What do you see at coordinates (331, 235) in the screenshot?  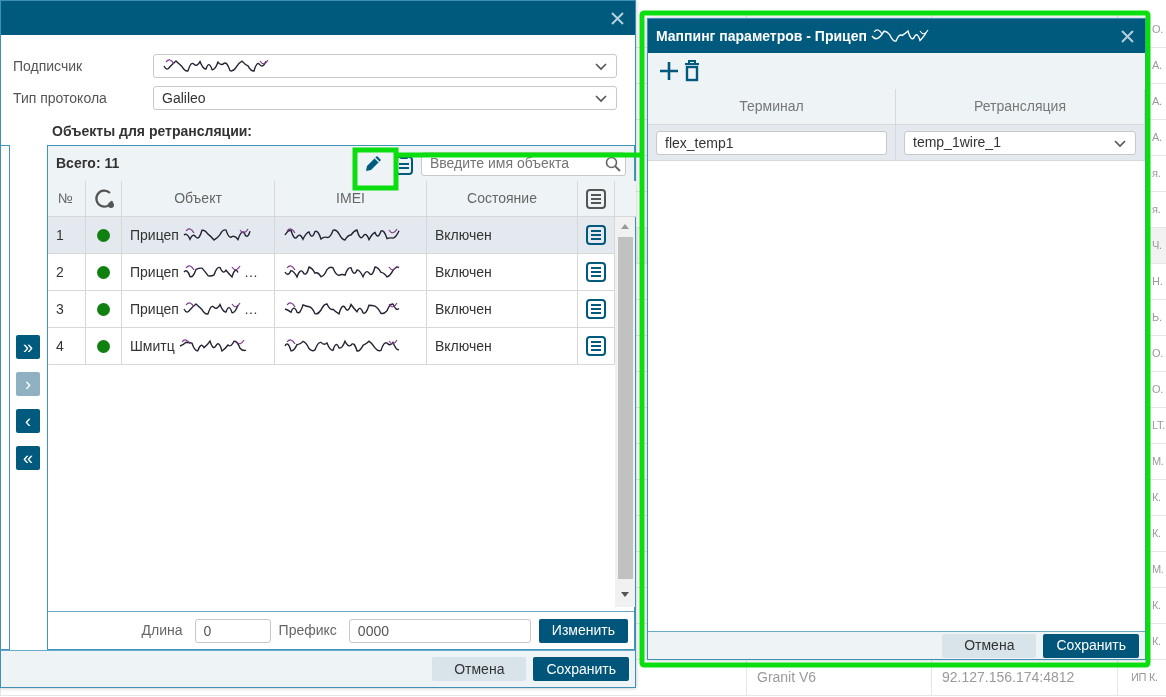 I see `table-row: 1 Прицеп Включен` at bounding box center [331, 235].